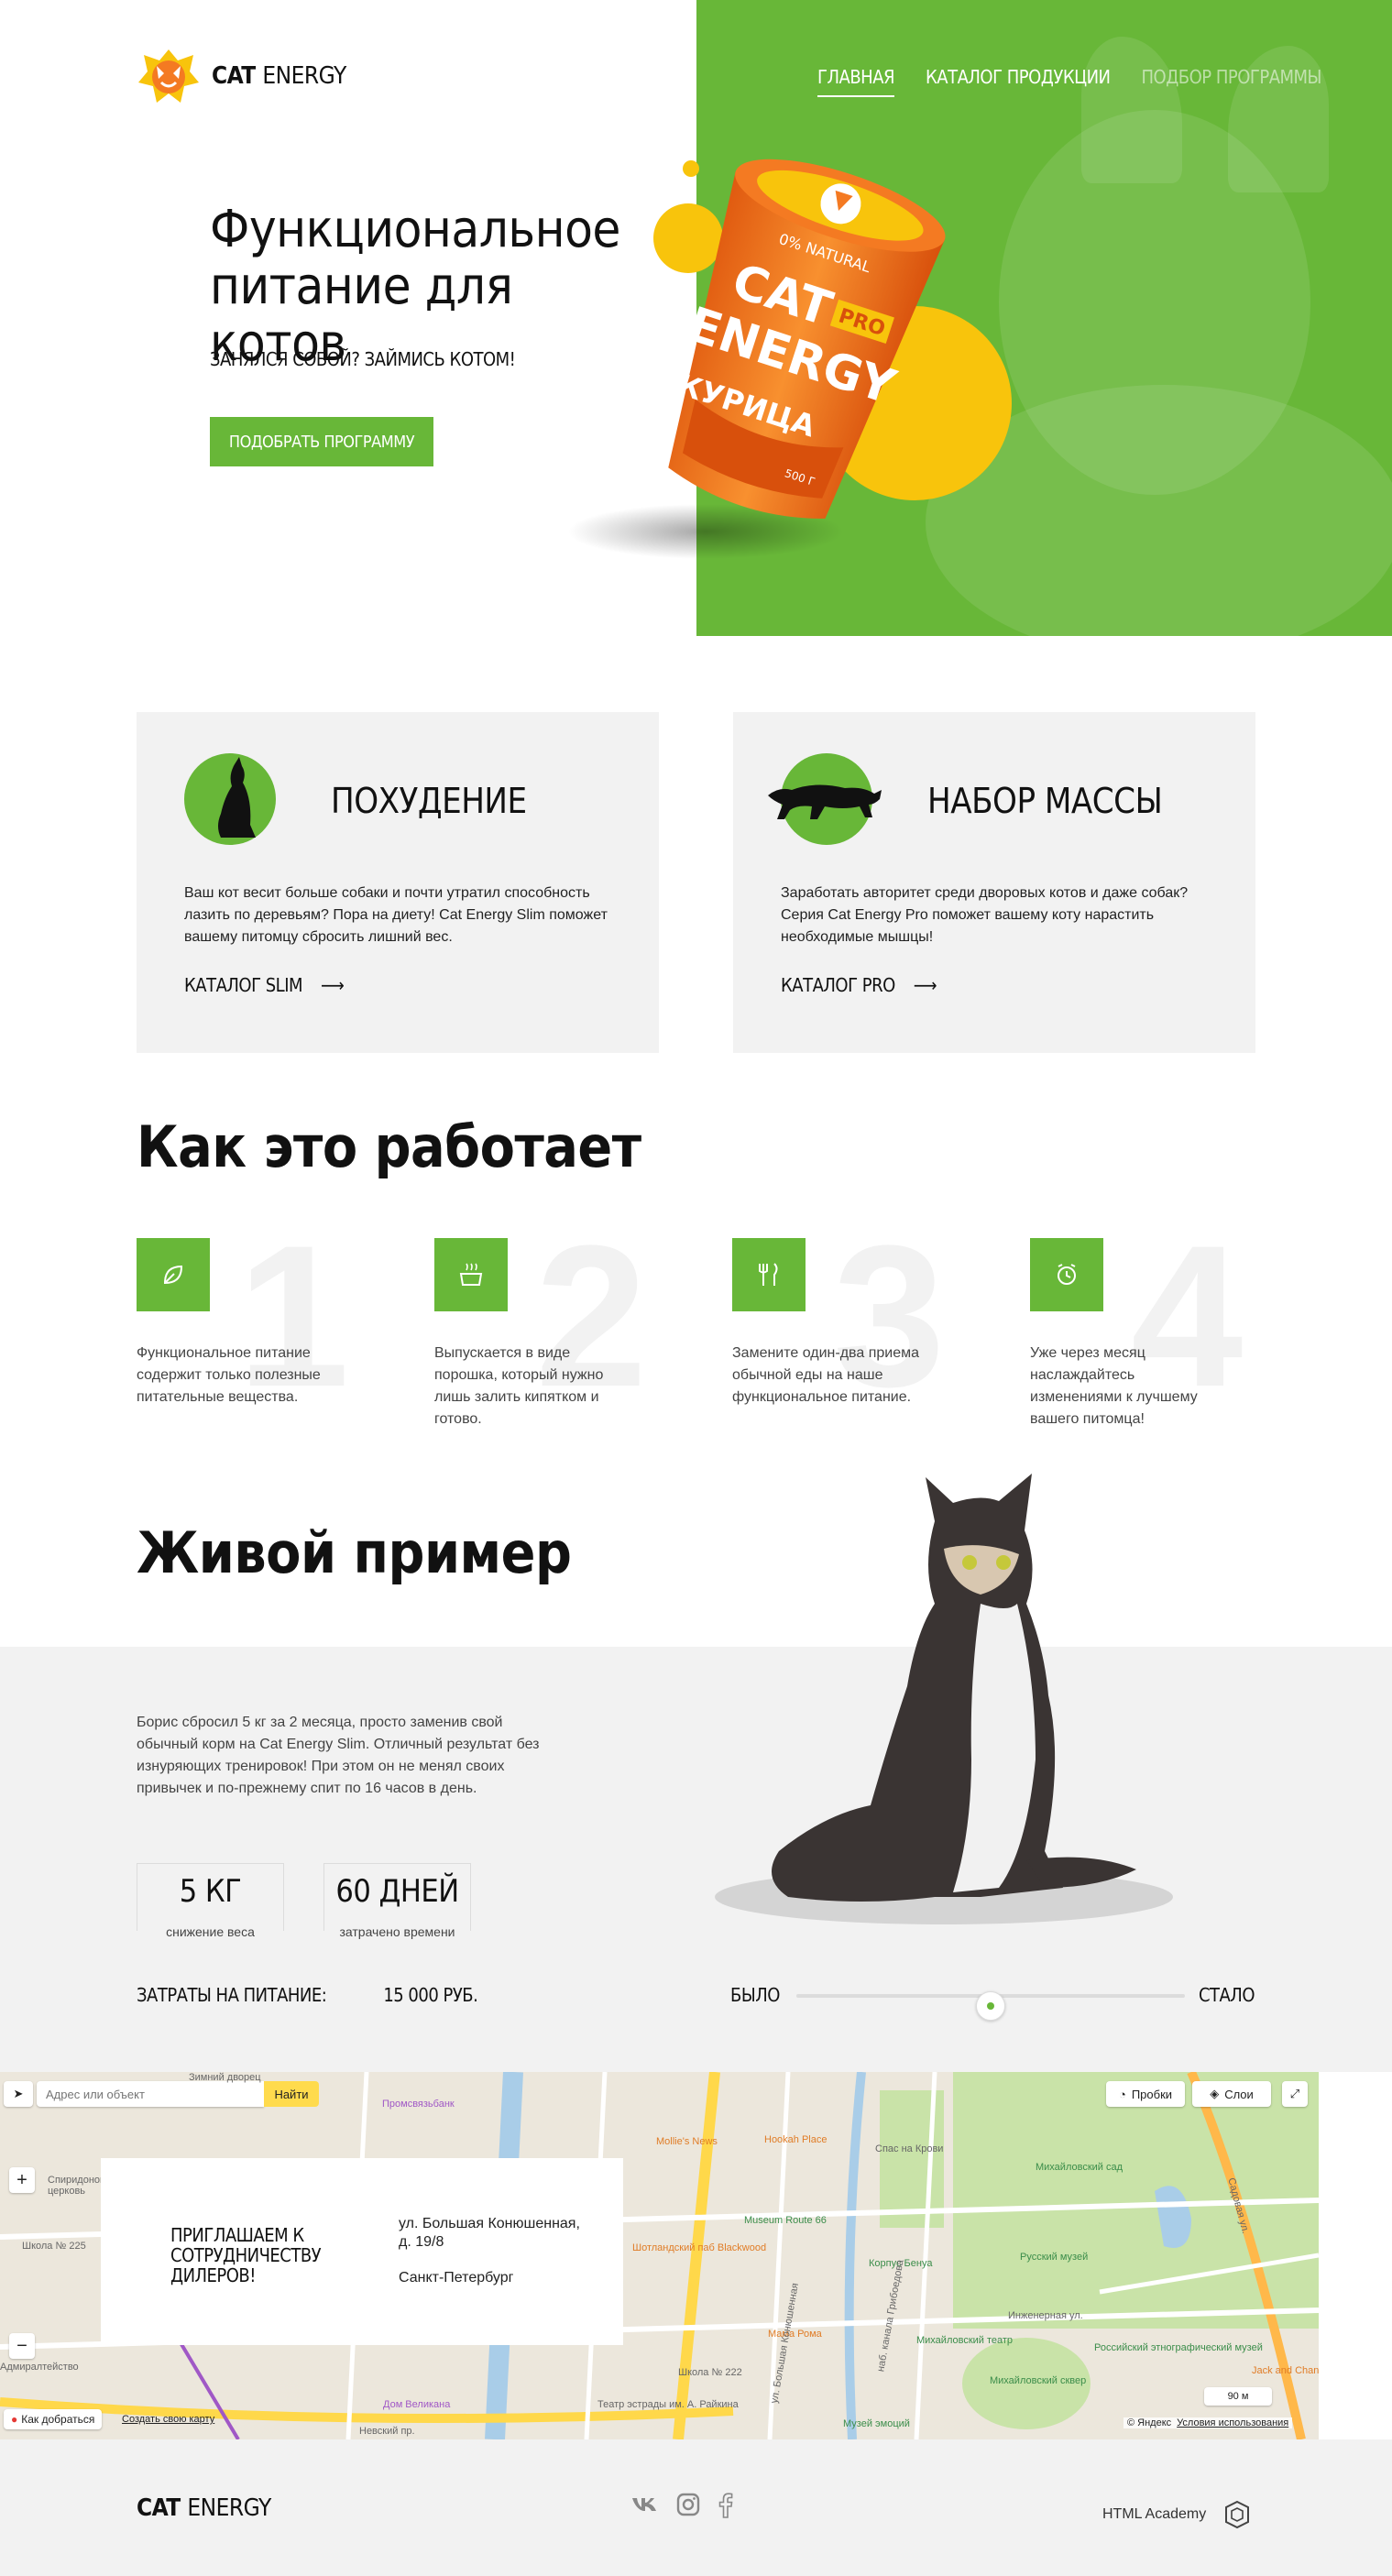 Image resolution: width=1392 pixels, height=2576 pixels. I want to click on route-button: ● Как добраться, so click(54, 2419).